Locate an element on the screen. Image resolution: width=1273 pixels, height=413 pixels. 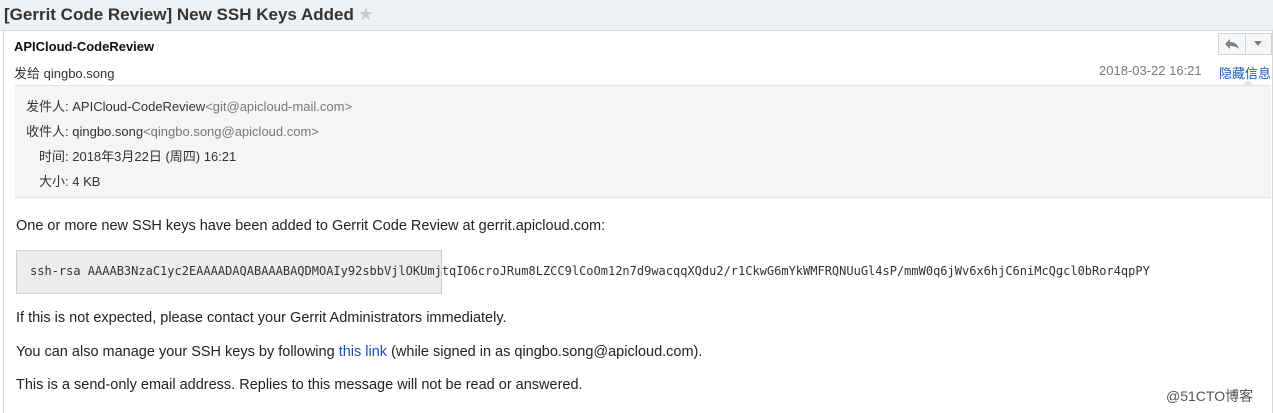
time-row: 时间: 2018年3月22日 (周四) 16:21 is located at coordinates (137, 155).